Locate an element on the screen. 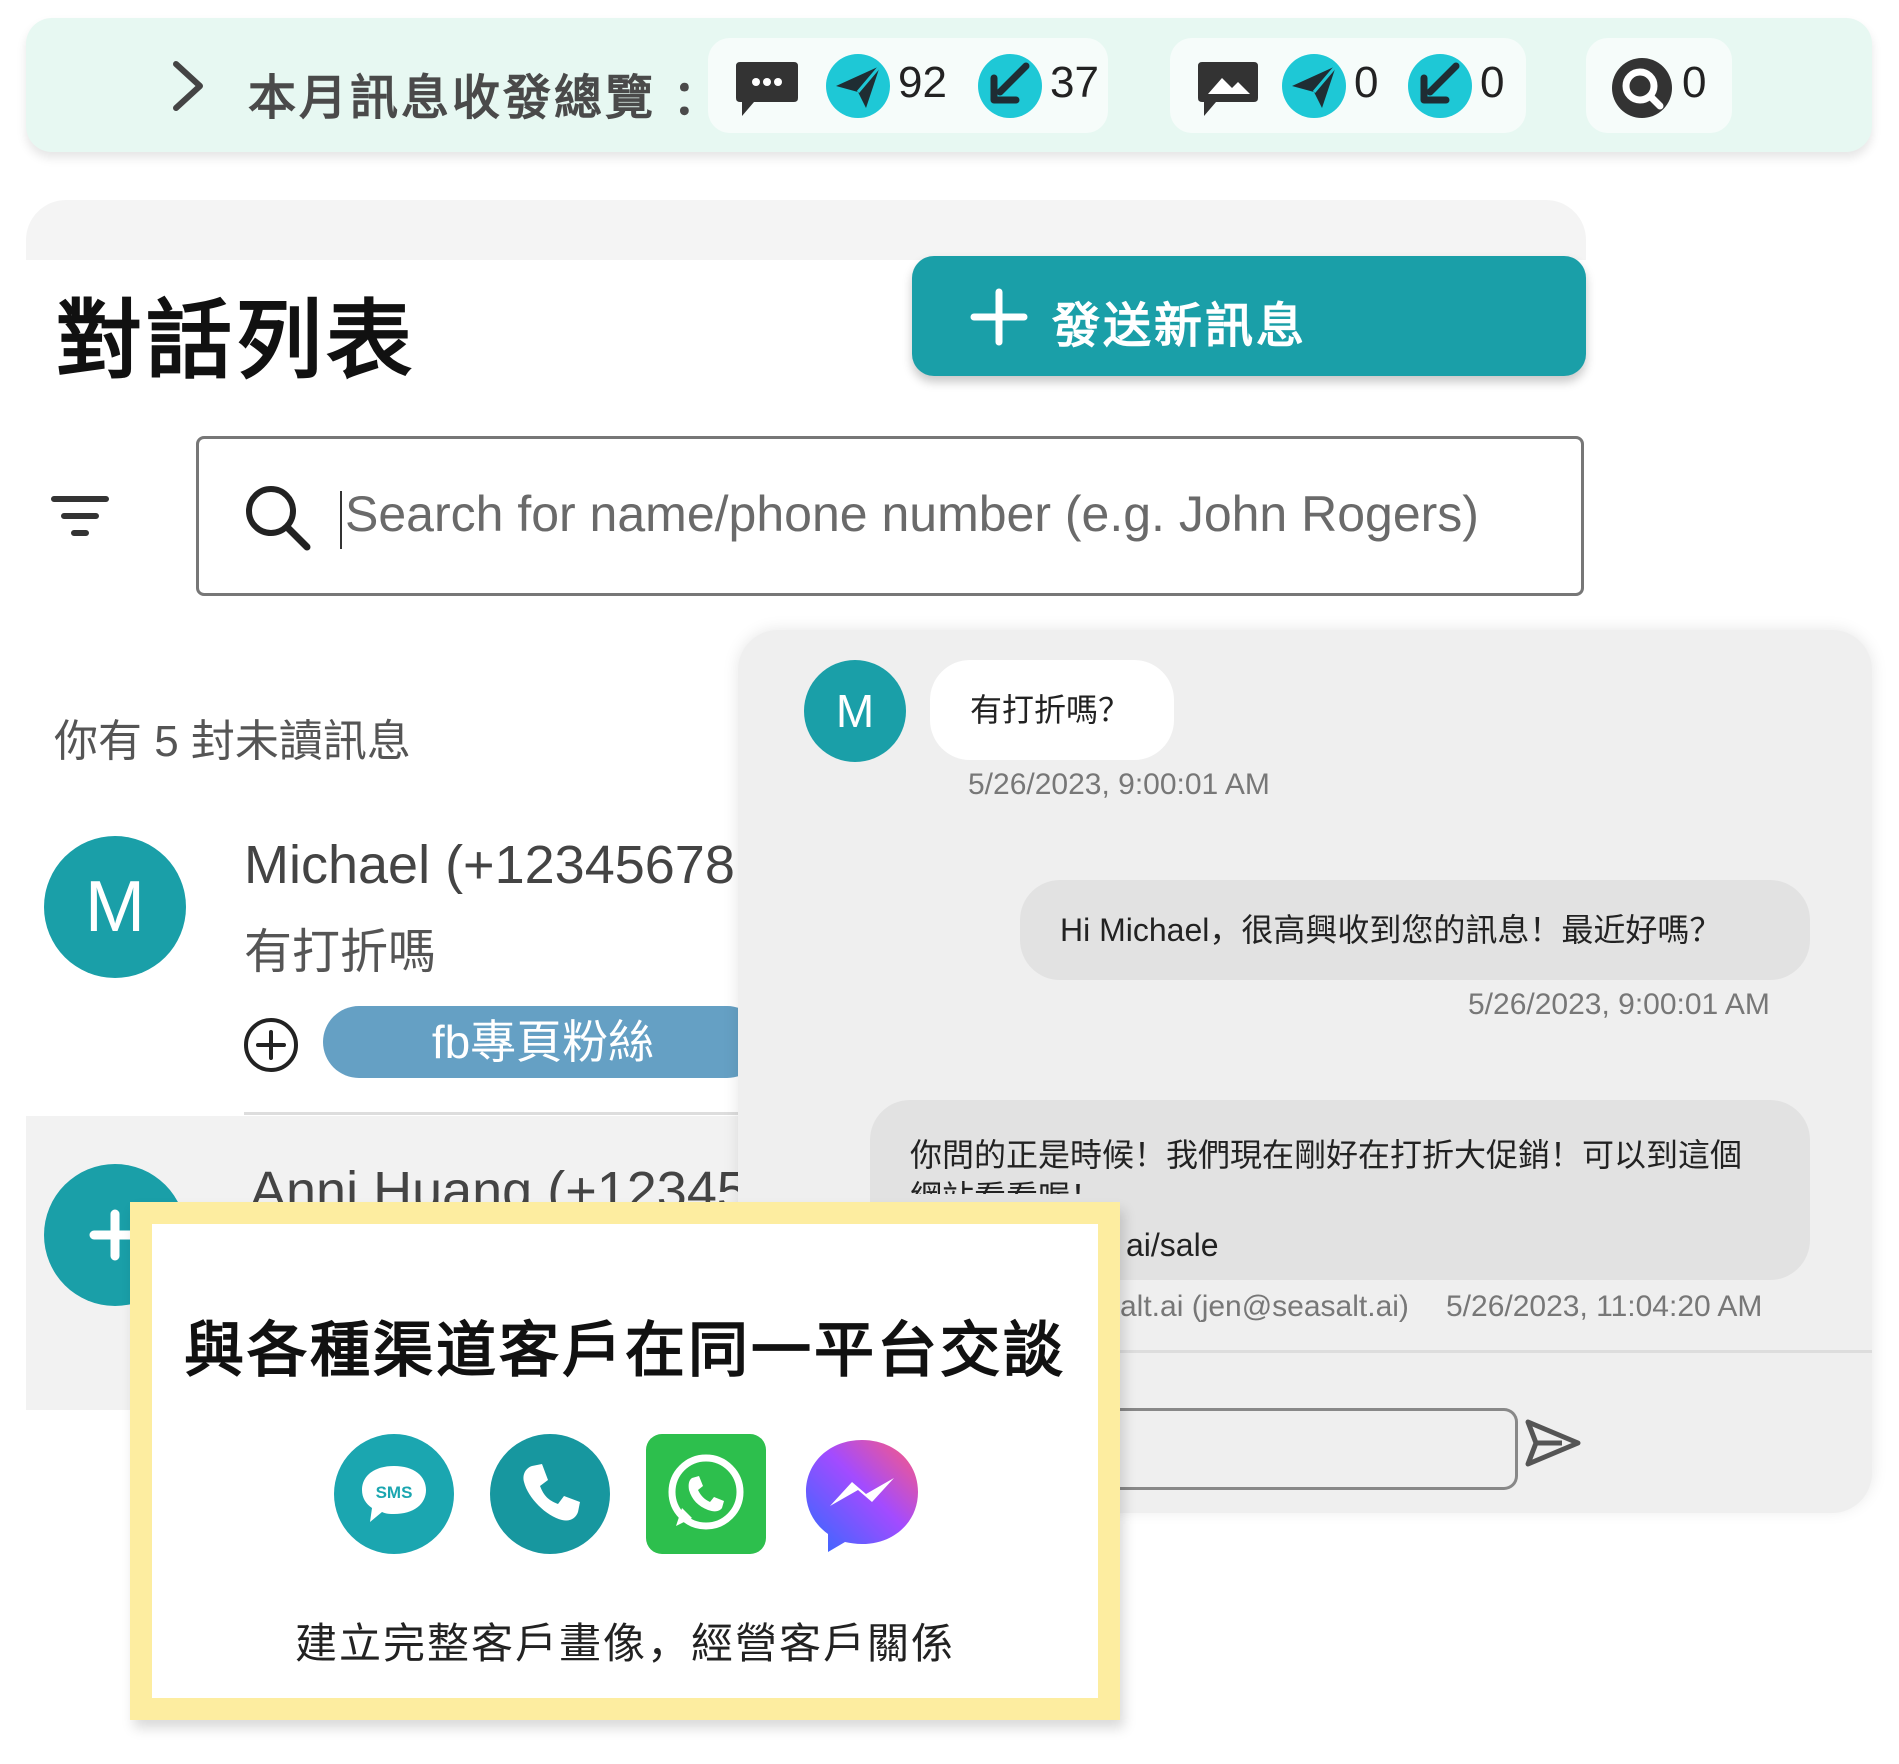 Image resolution: width=1899 pixels, height=1764 pixels. search-box is located at coordinates (890, 516).